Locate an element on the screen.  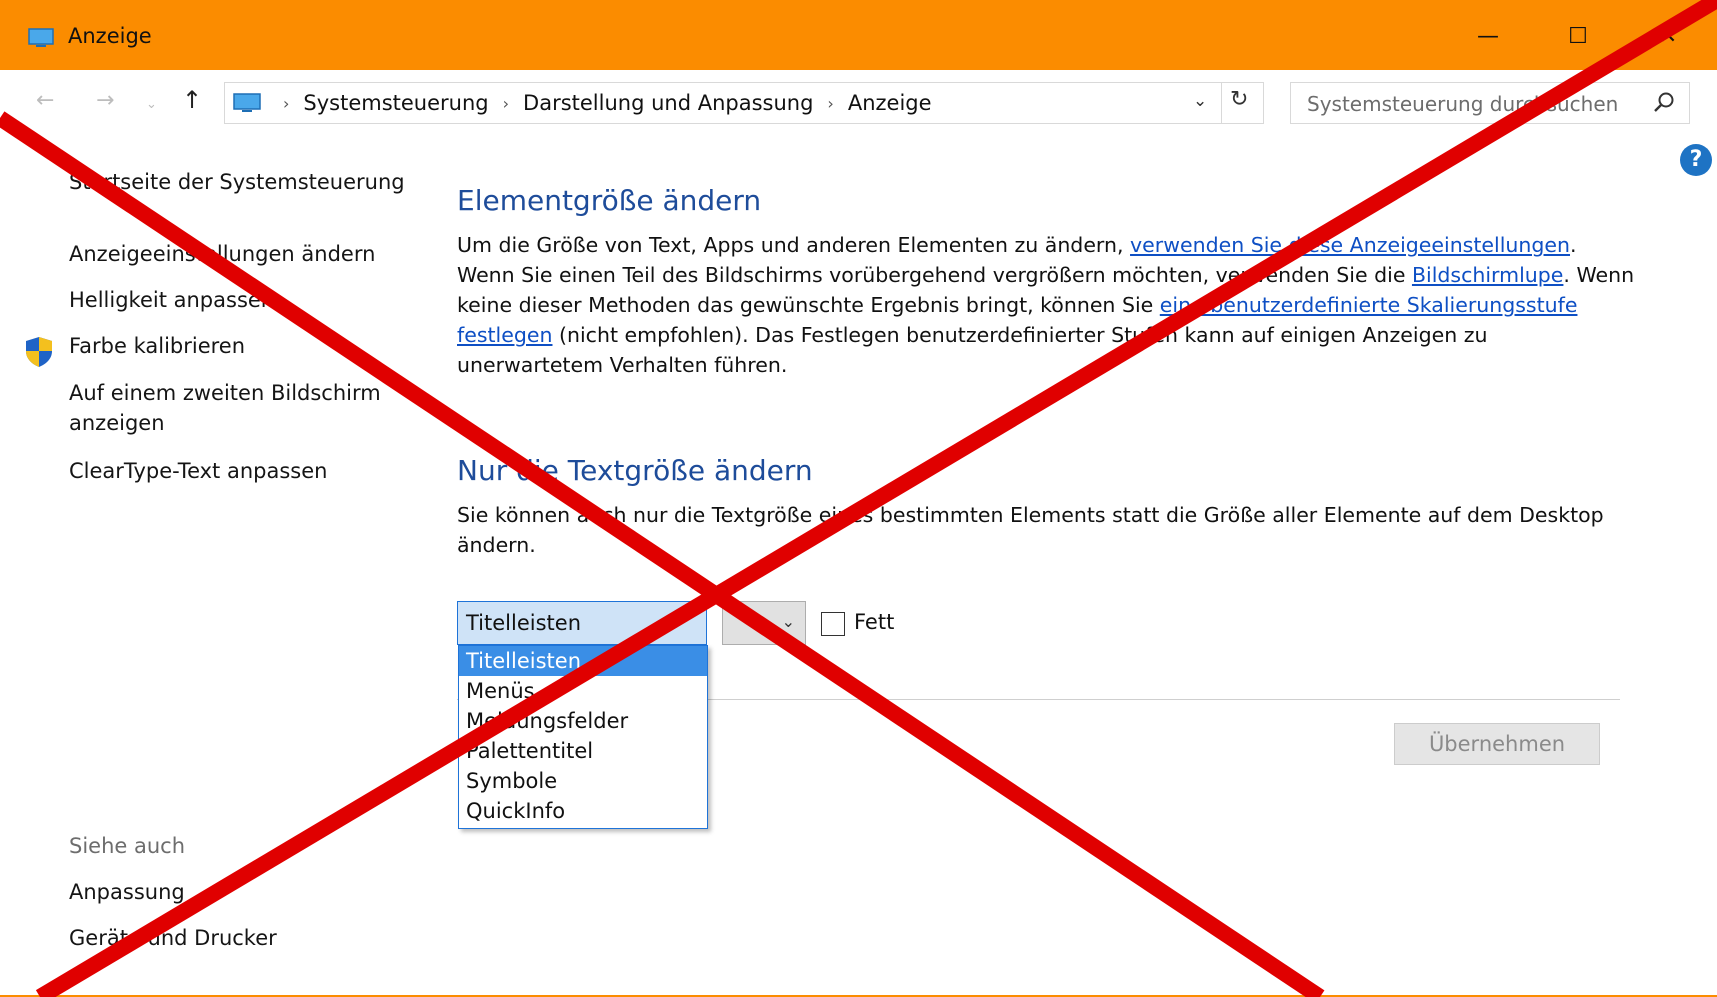
dropdown-option-quickinfo: QuickInfo is located at coordinates (583, 811).